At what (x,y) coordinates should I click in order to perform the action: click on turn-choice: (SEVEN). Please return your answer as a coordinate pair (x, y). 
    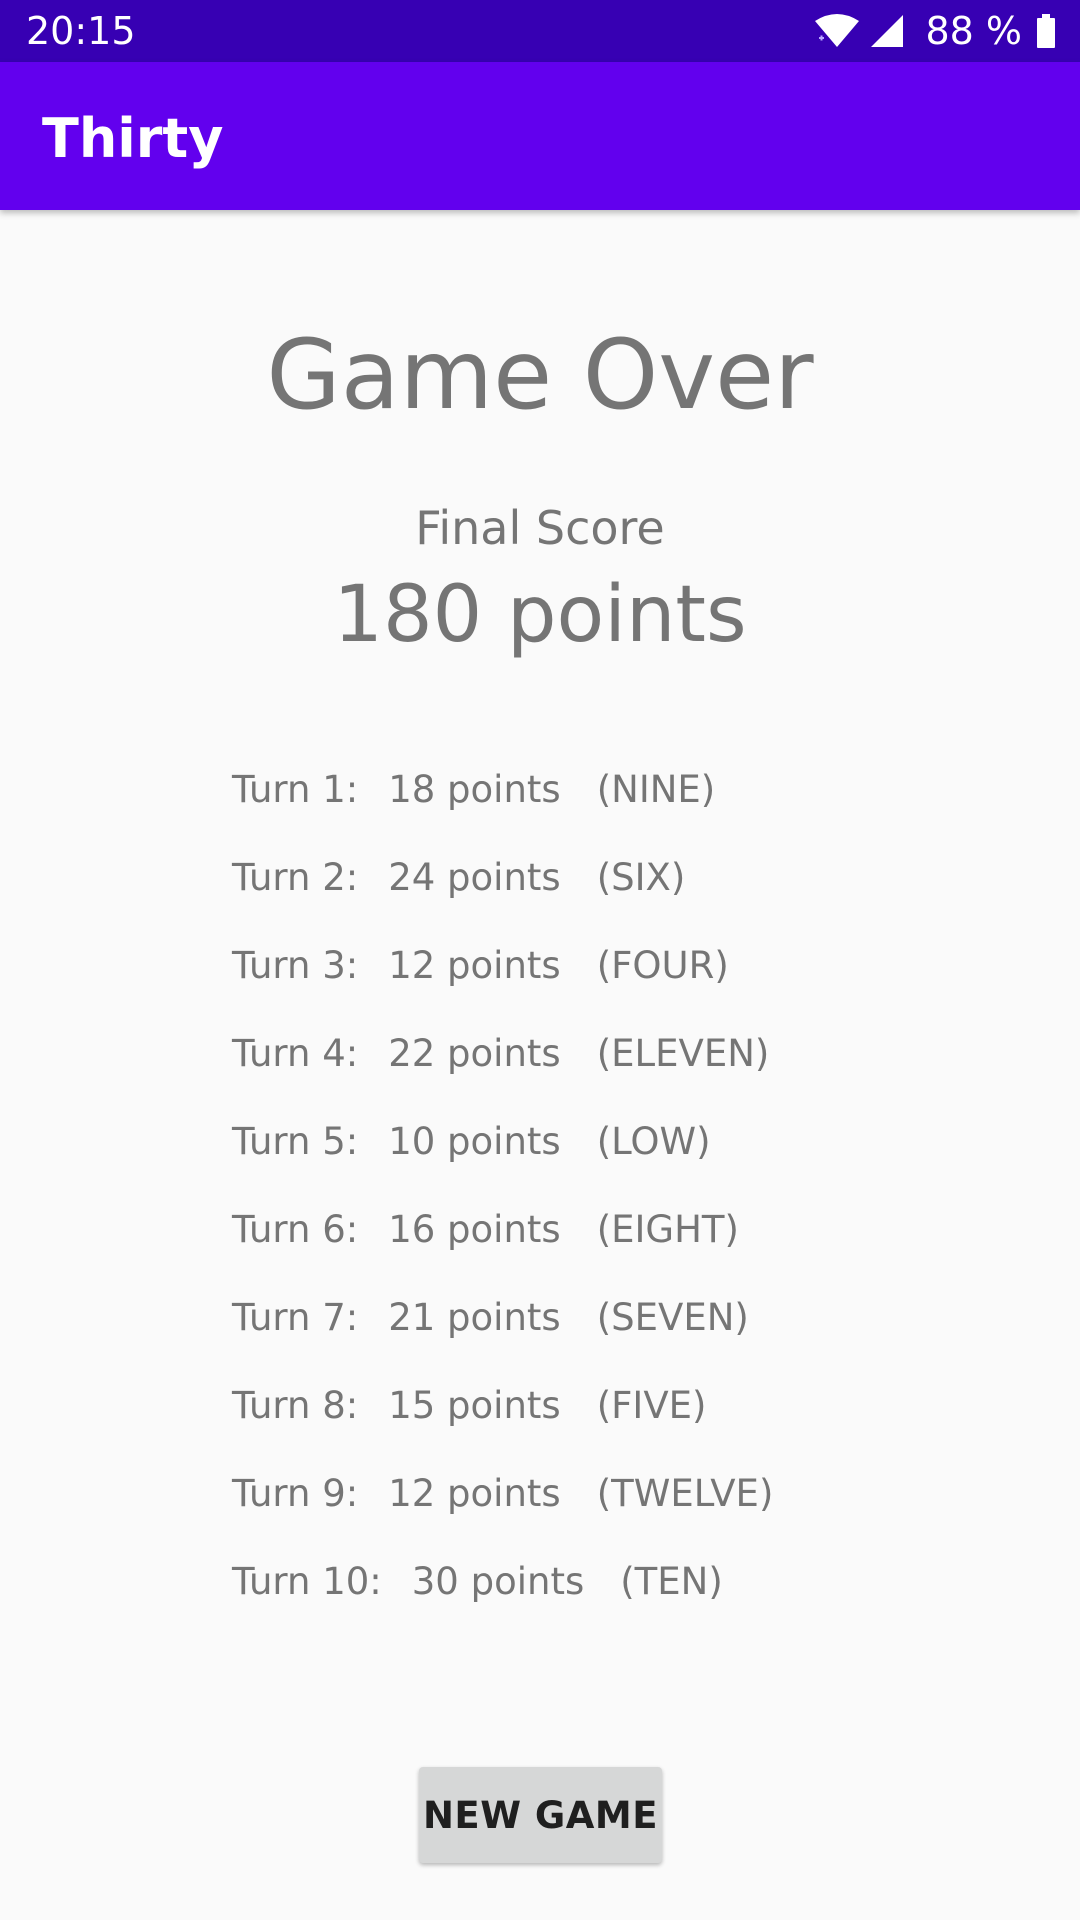
    Looking at the image, I should click on (672, 1317).